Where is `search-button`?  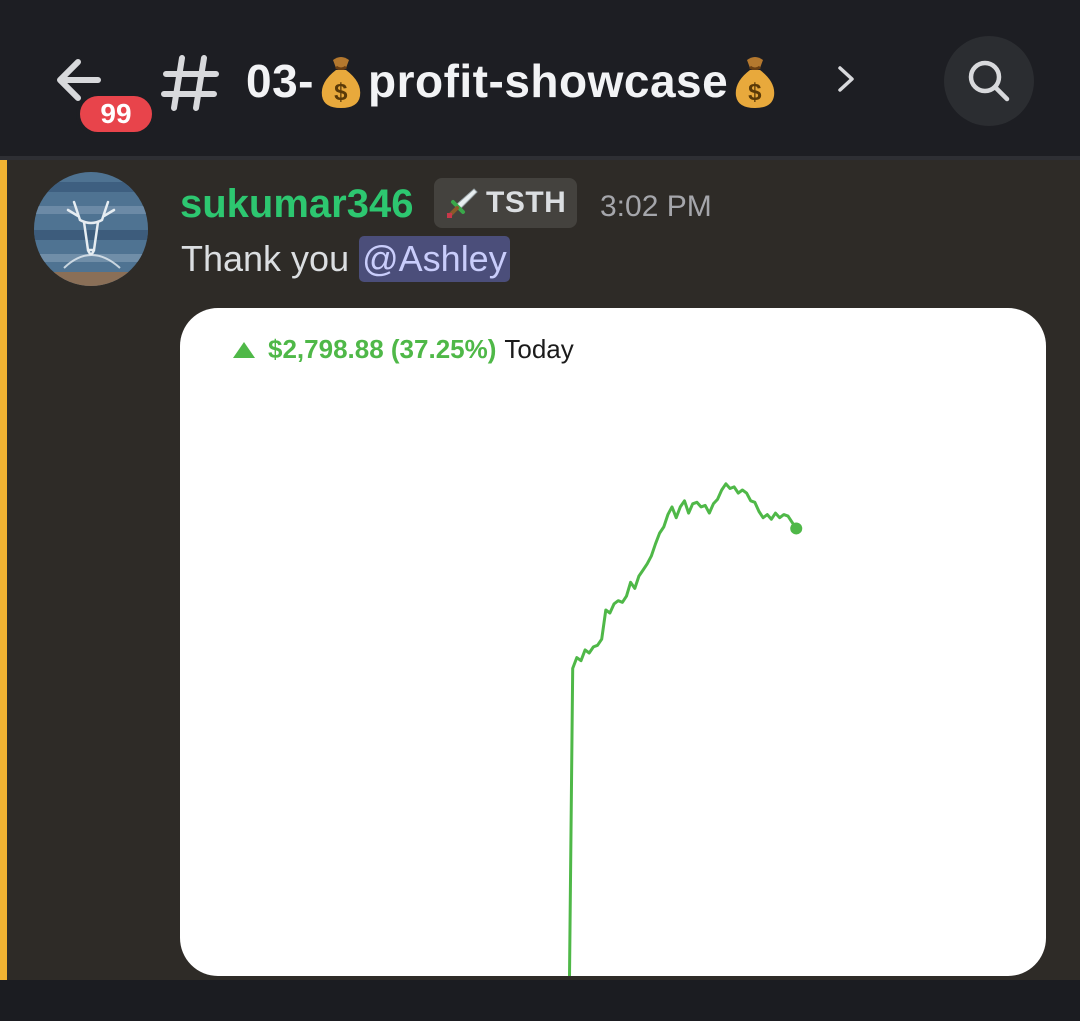
search-button is located at coordinates (989, 81).